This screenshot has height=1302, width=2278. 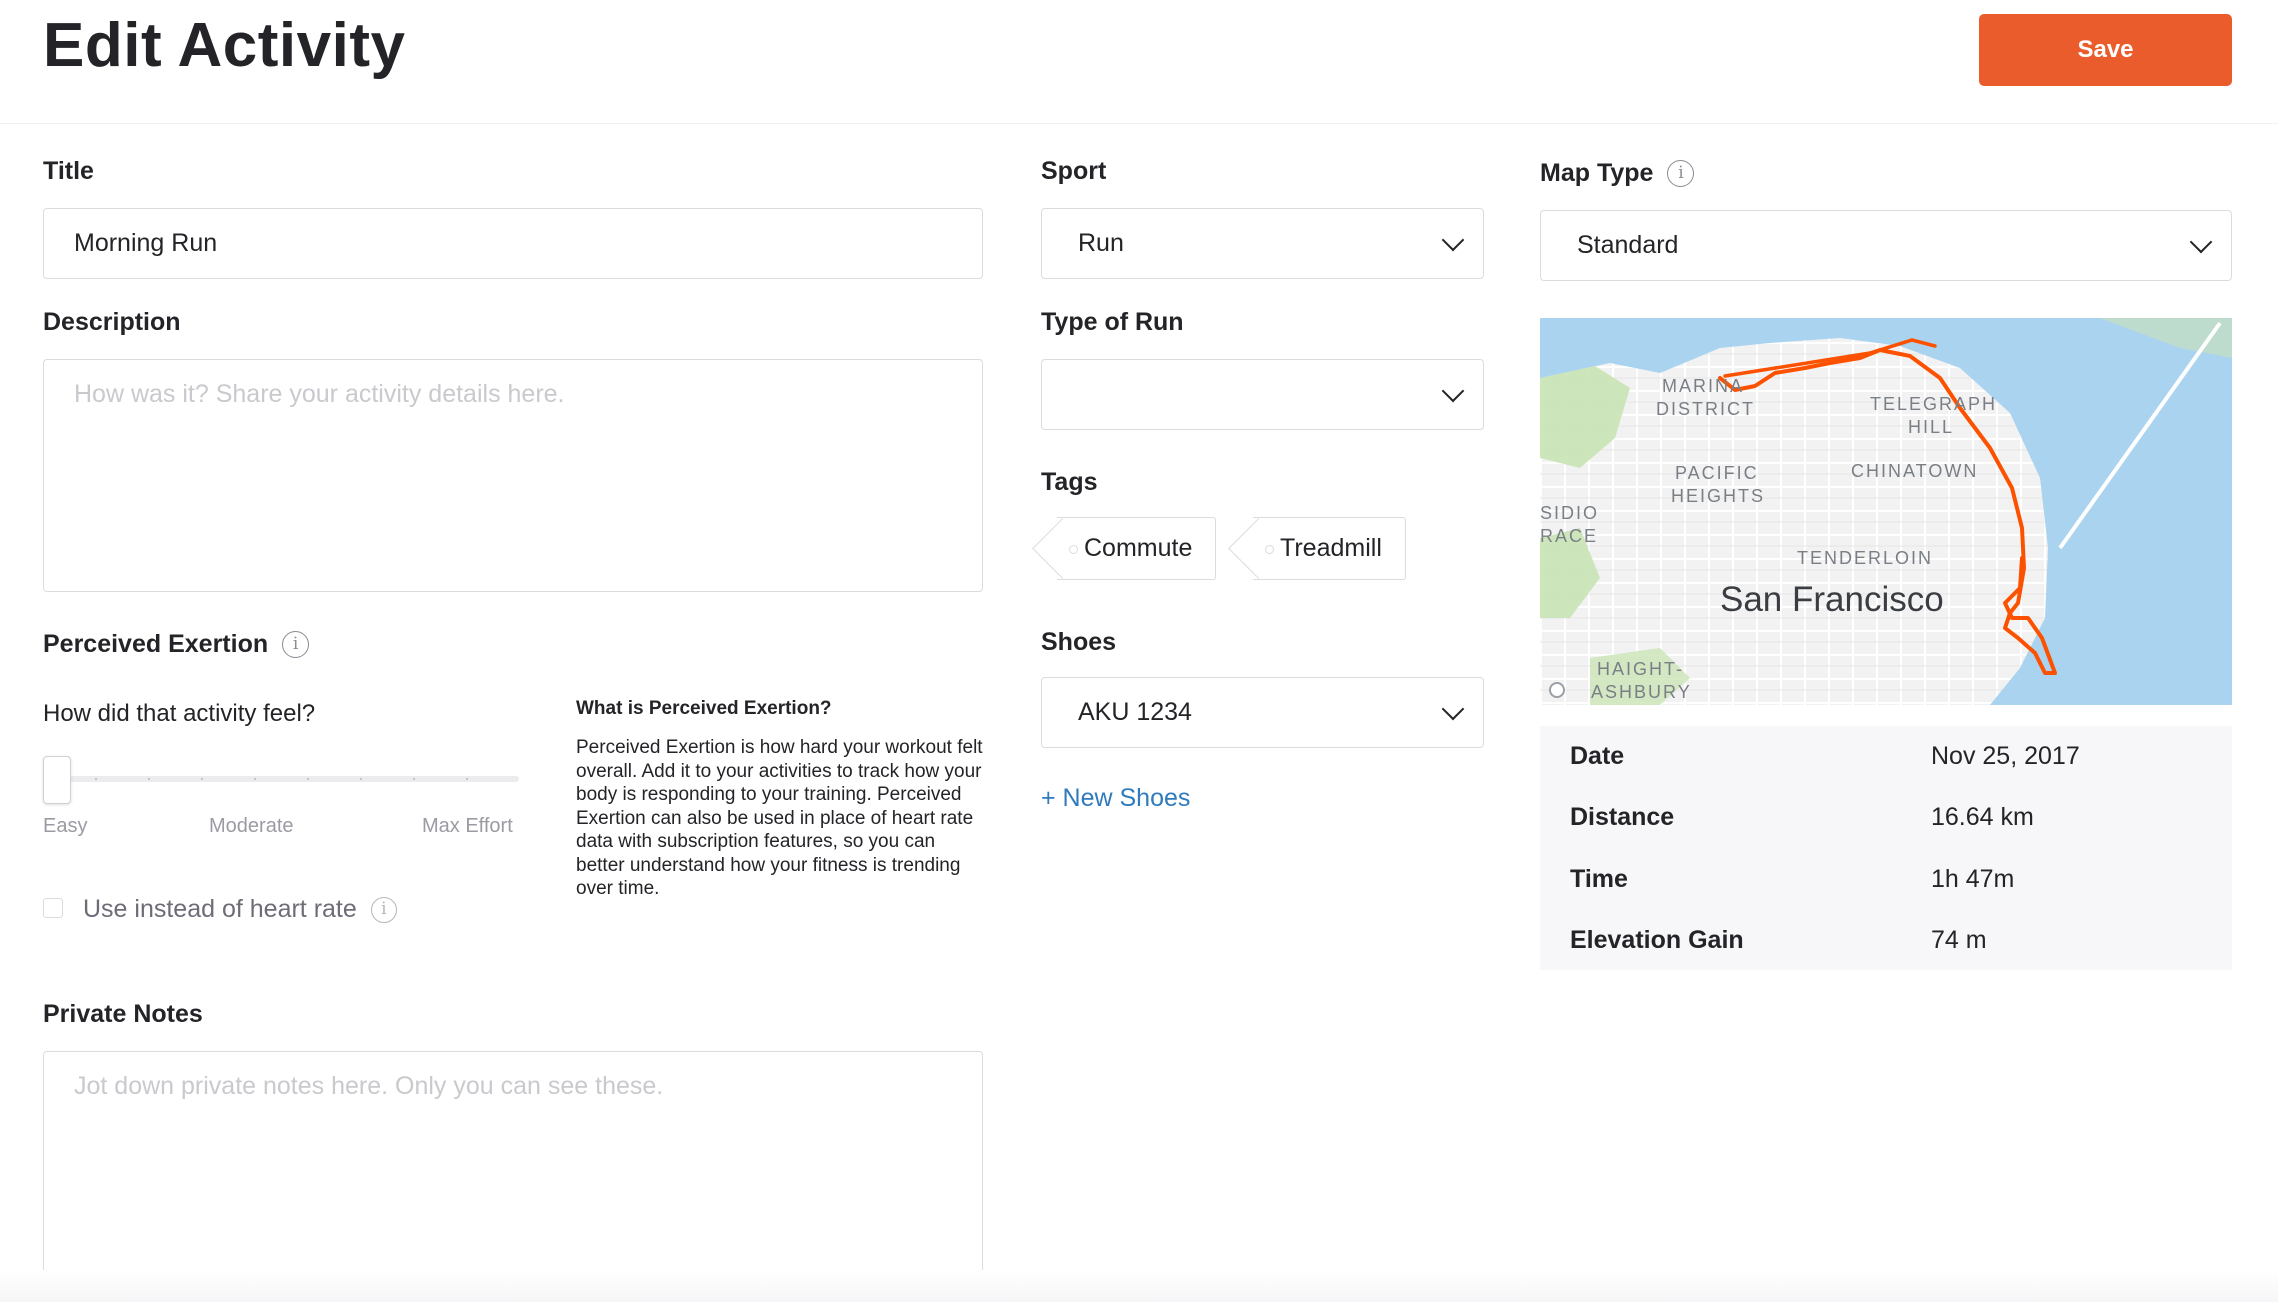 I want to click on tag-treadmill: Treadmill, so click(x=1329, y=548).